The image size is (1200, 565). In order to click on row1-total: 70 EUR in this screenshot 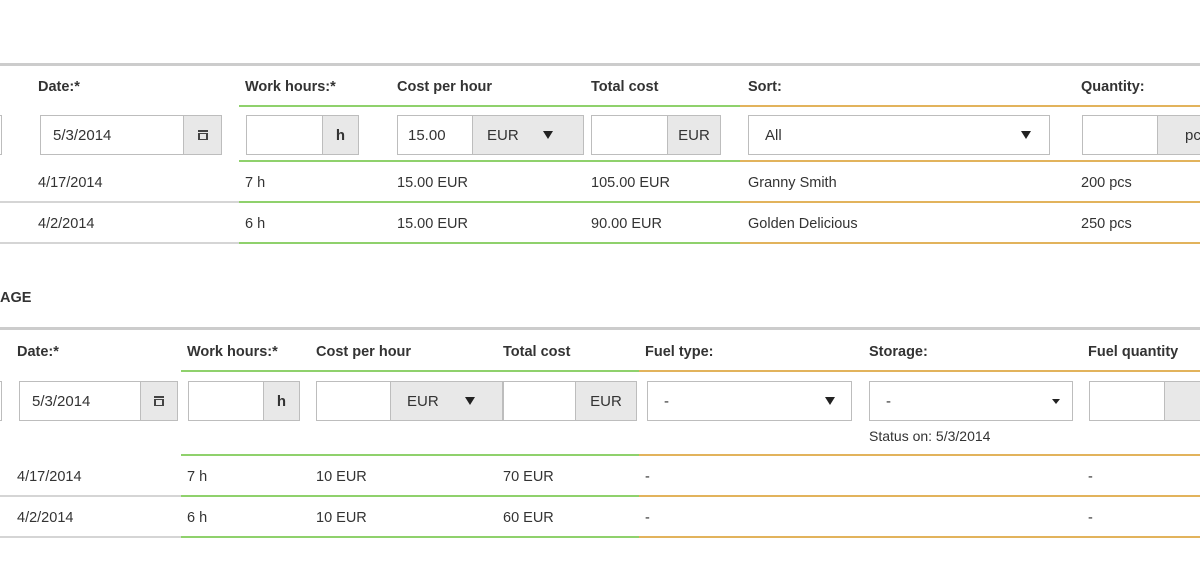, I will do `click(528, 477)`.